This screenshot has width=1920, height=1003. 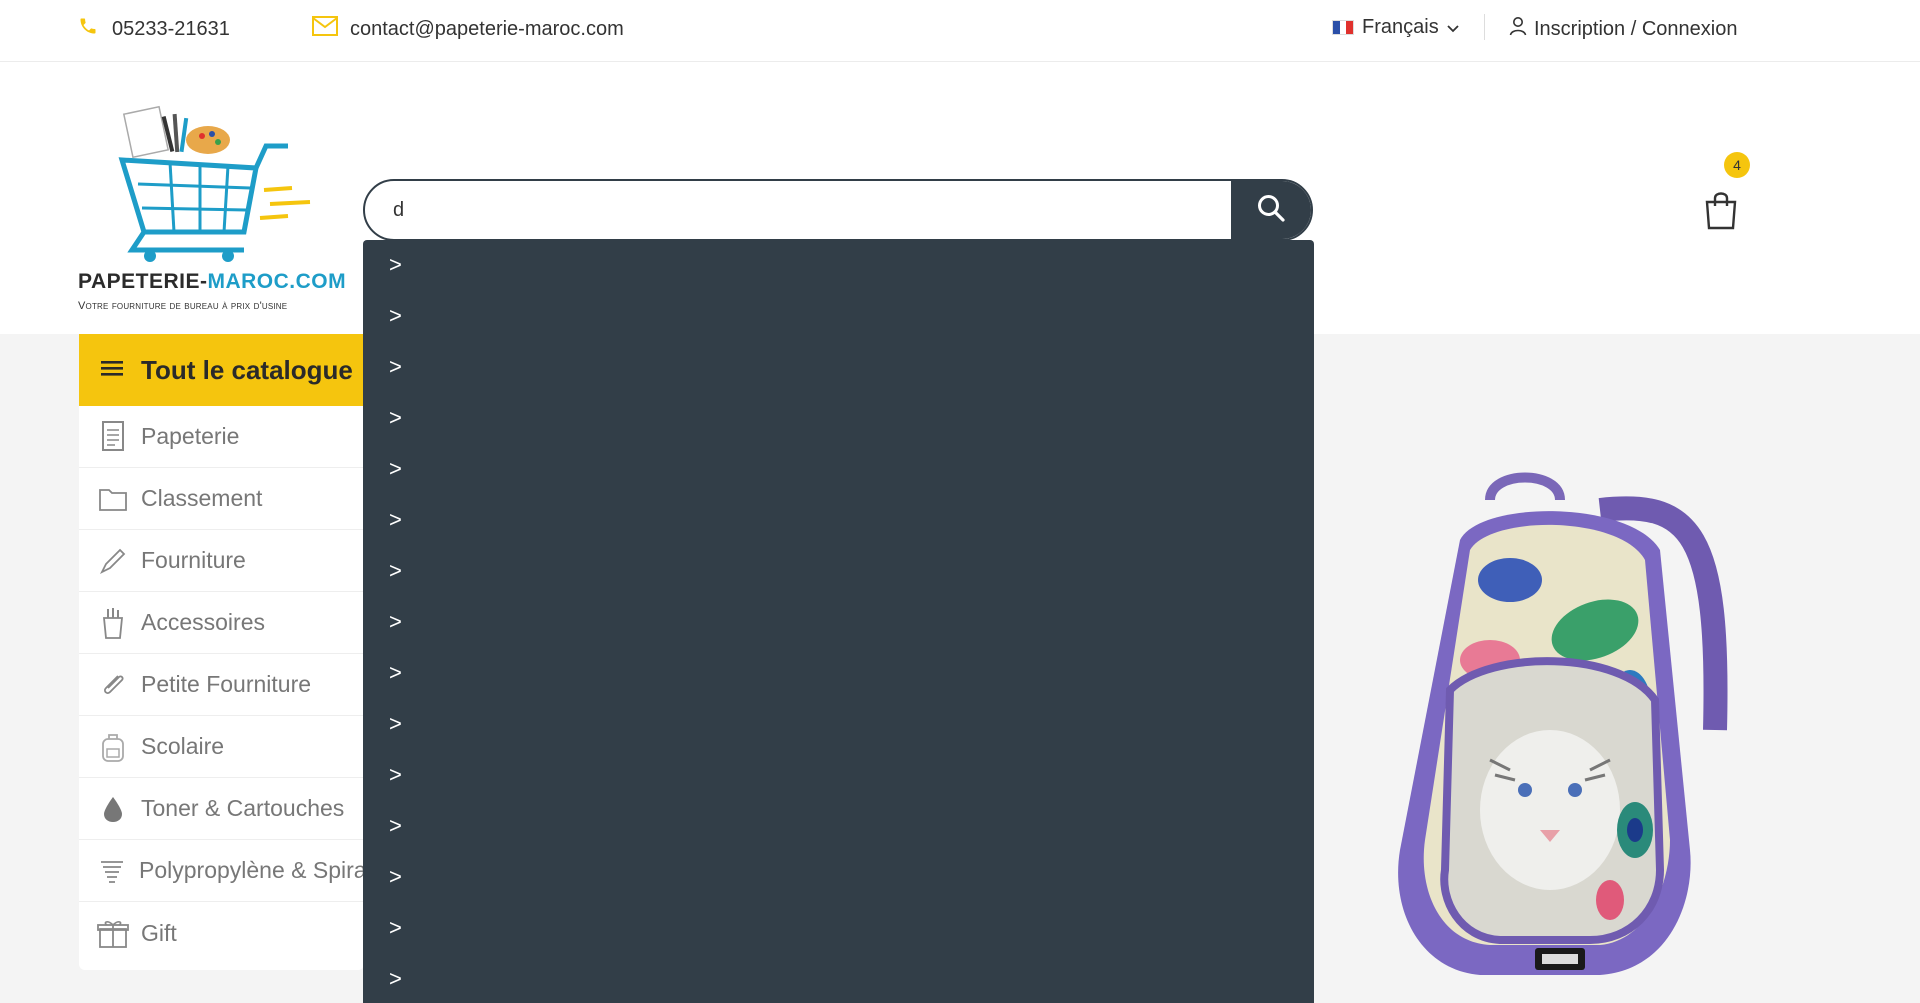 I want to click on french-flag-icon, so click(x=1343, y=27).